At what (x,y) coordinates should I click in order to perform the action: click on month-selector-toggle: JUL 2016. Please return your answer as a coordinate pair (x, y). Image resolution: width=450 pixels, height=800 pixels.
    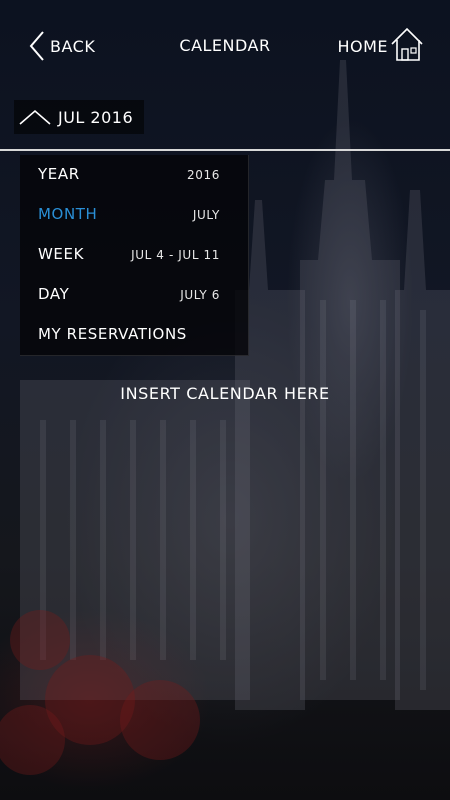
    Looking at the image, I should click on (79, 117).